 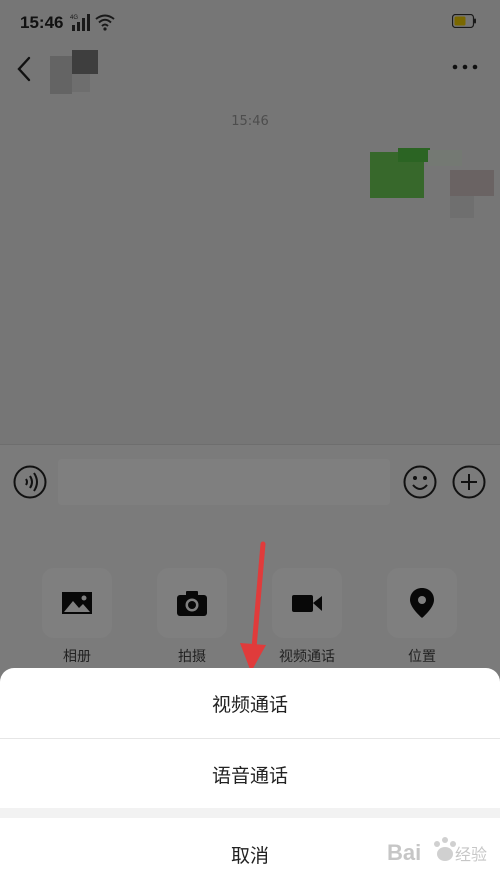 I want to click on section-gap, so click(x=250, y=813).